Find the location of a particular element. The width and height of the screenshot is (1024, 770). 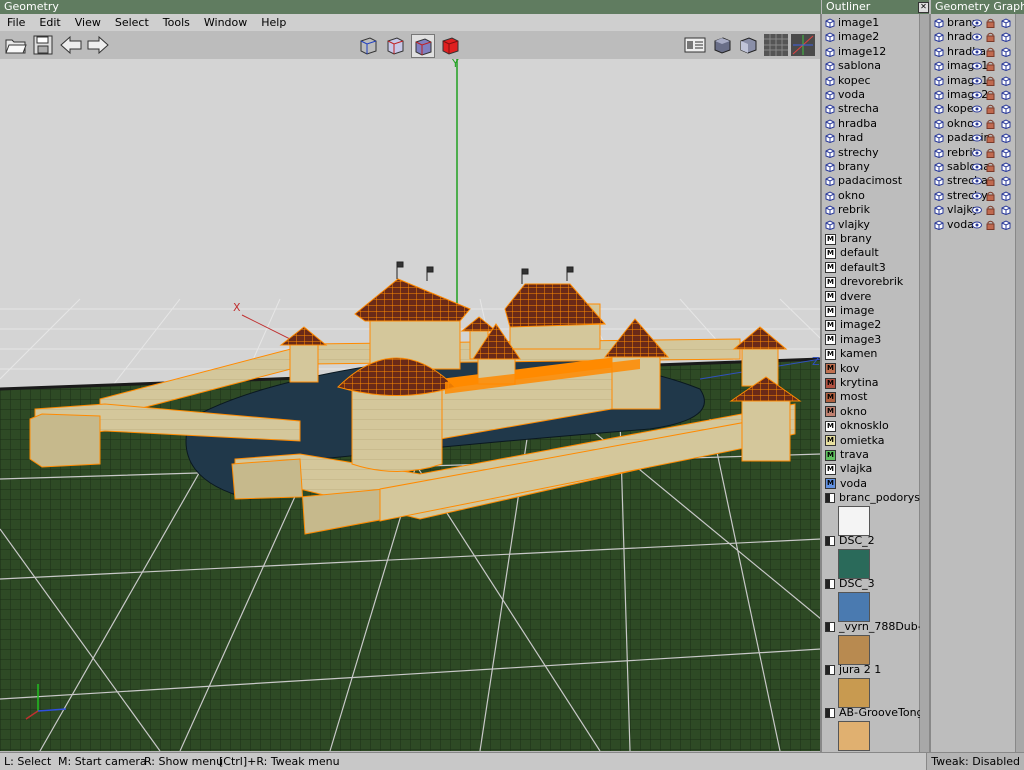

outliner-material-item: Mdefault3 is located at coordinates (855, 268).